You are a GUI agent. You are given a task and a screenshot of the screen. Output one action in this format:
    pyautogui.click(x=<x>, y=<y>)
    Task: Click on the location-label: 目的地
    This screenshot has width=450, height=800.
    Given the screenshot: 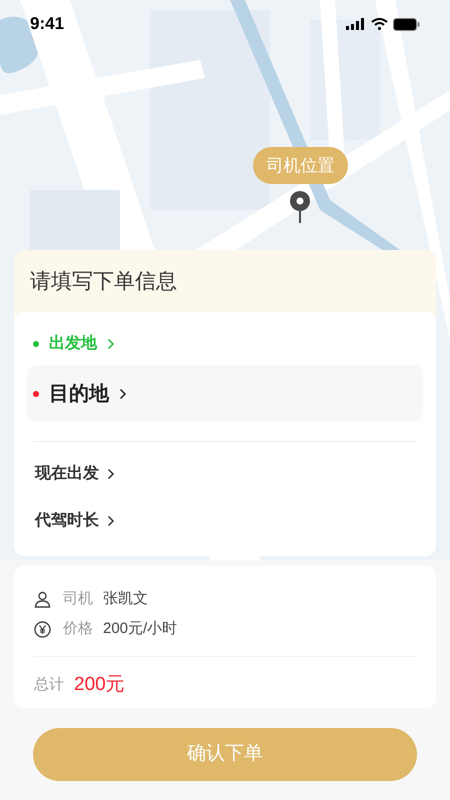 What is the action you would take?
    pyautogui.click(x=79, y=394)
    